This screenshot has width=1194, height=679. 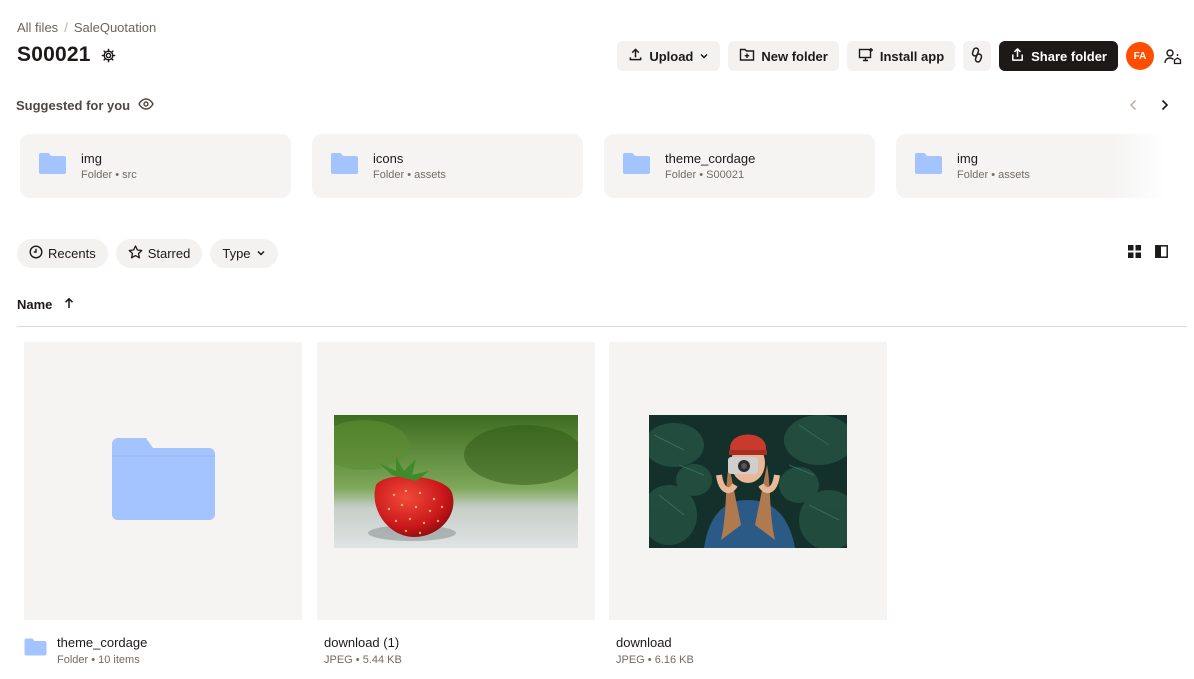 What do you see at coordinates (710, 158) in the screenshot?
I see `suggested-name: theme_cordage` at bounding box center [710, 158].